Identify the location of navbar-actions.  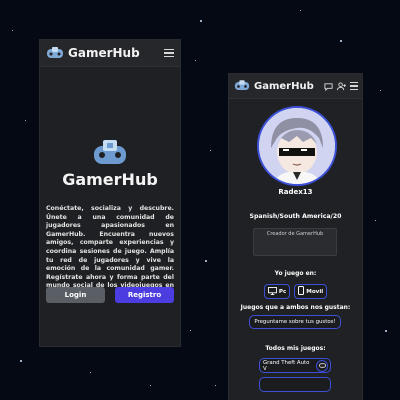
(341, 86).